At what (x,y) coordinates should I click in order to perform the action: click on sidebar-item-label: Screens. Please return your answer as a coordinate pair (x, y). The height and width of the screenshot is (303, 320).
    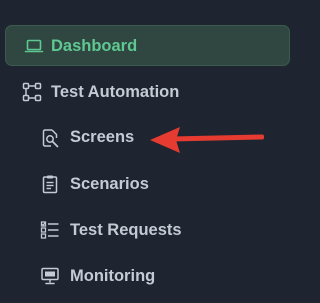
    Looking at the image, I should click on (102, 137).